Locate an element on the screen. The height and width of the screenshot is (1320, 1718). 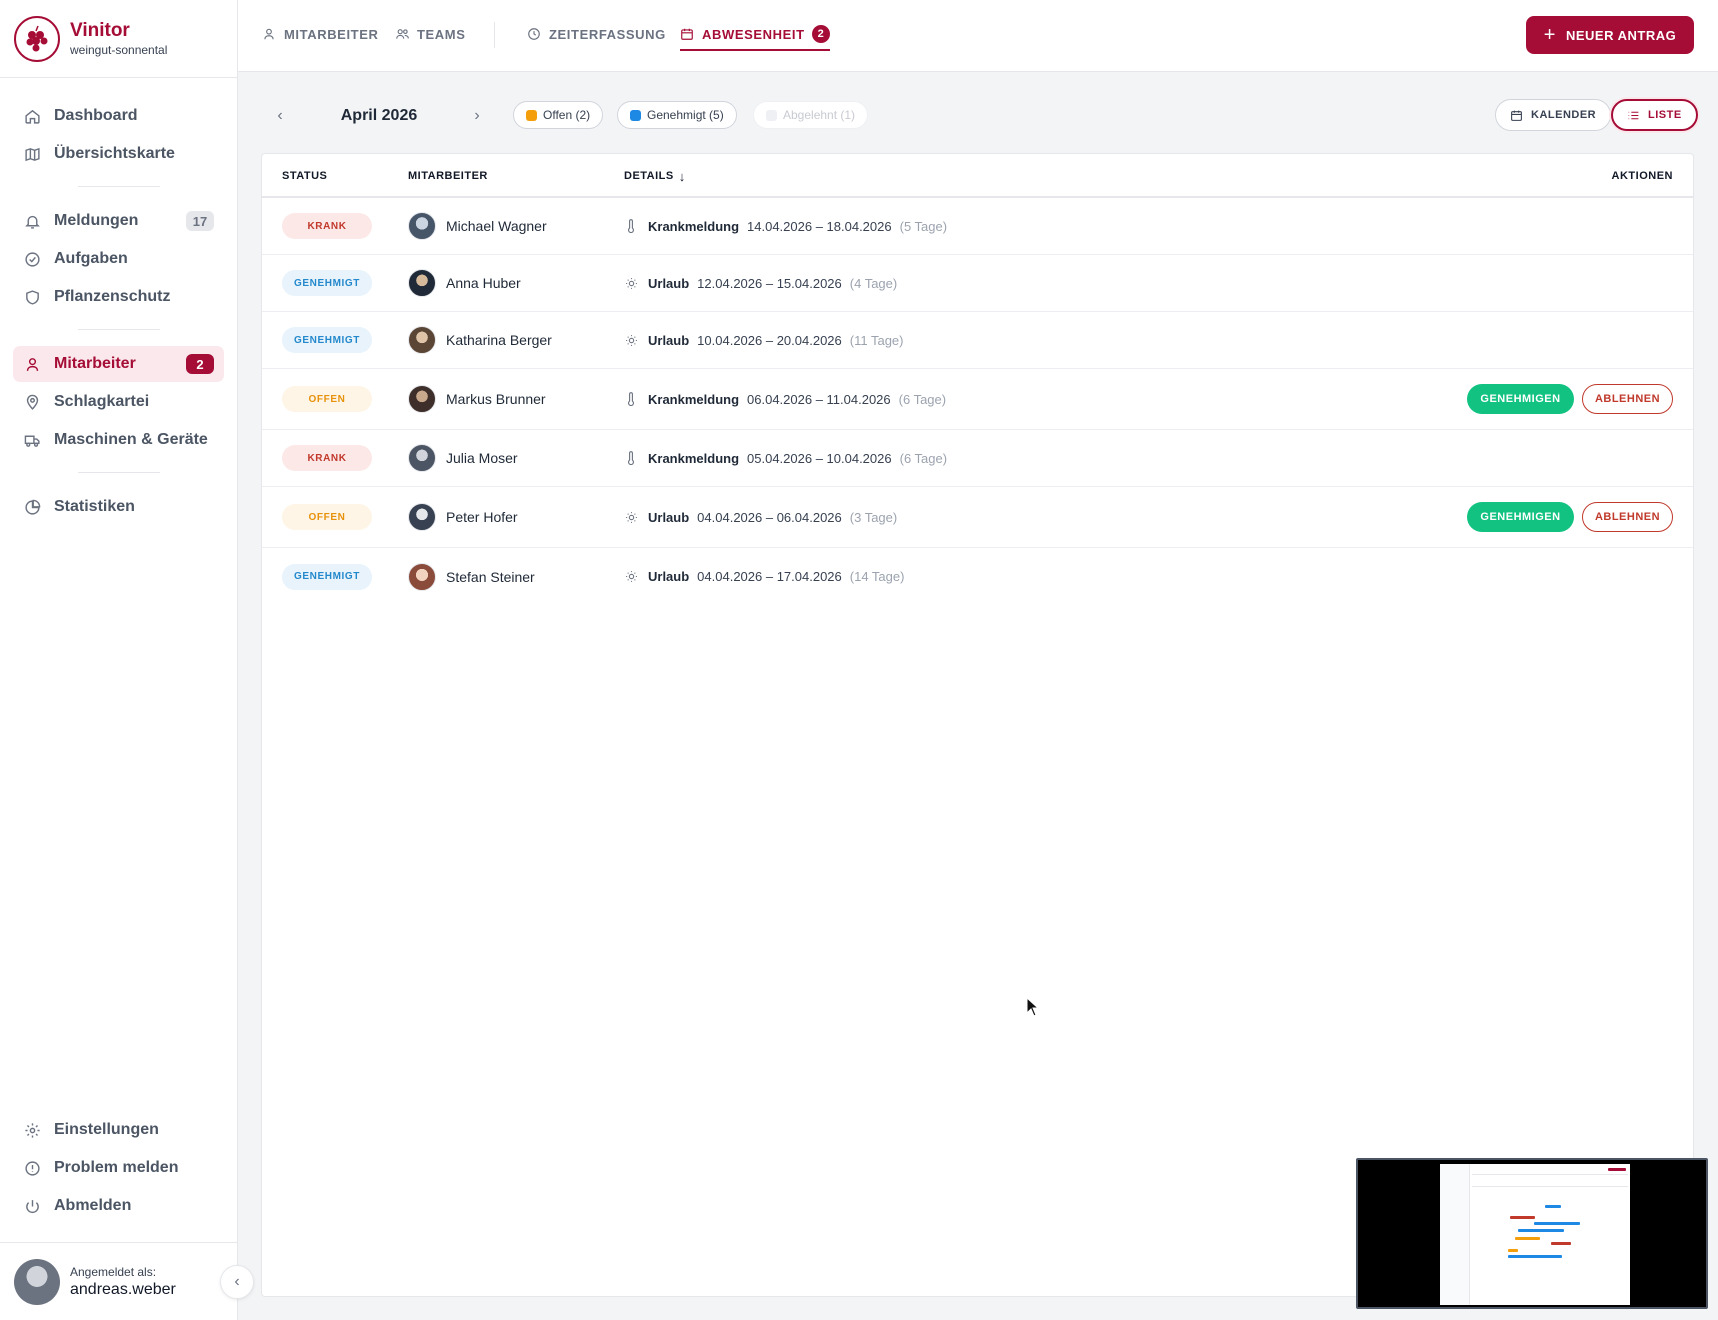
column-header-employee: MITARBEITER is located at coordinates (448, 176).